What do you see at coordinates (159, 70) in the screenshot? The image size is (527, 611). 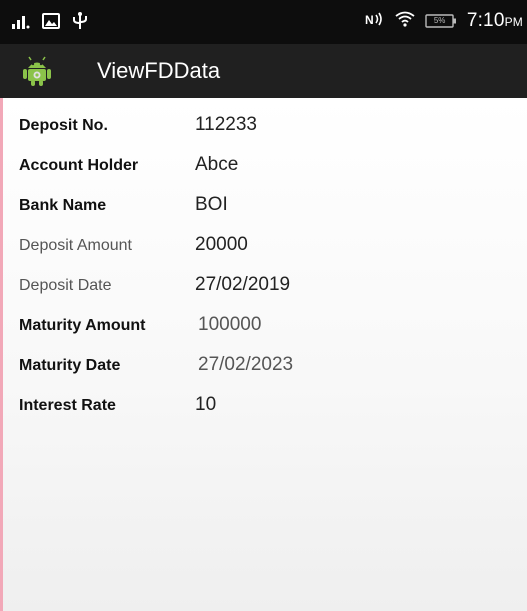 I see `app-title: ViewFDData` at bounding box center [159, 70].